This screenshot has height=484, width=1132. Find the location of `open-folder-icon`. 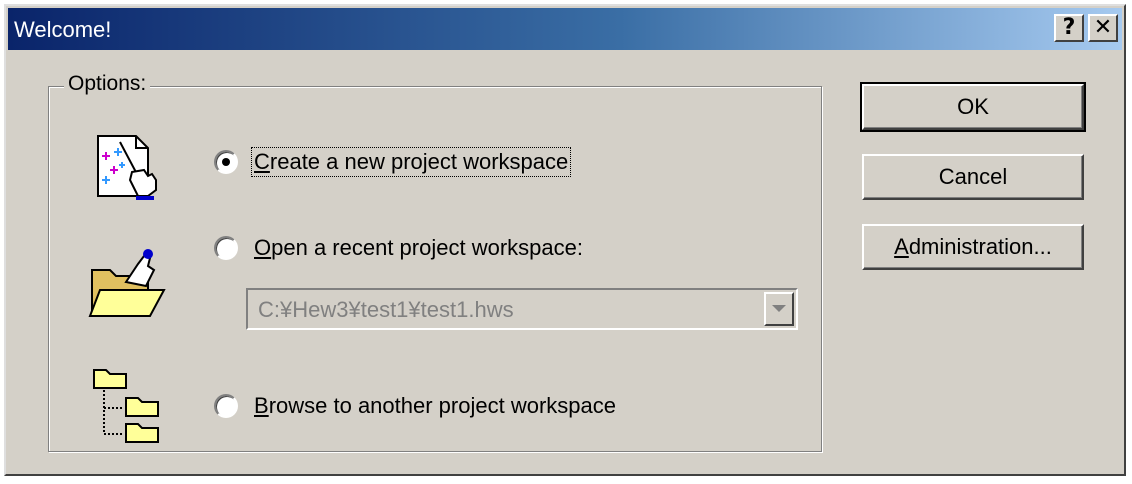

open-folder-icon is located at coordinates (127, 283).